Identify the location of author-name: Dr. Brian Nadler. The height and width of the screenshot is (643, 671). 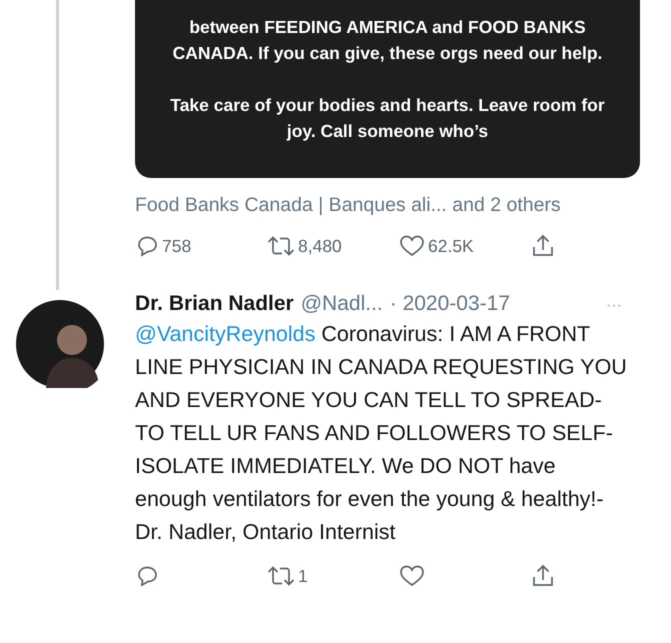
(214, 304).